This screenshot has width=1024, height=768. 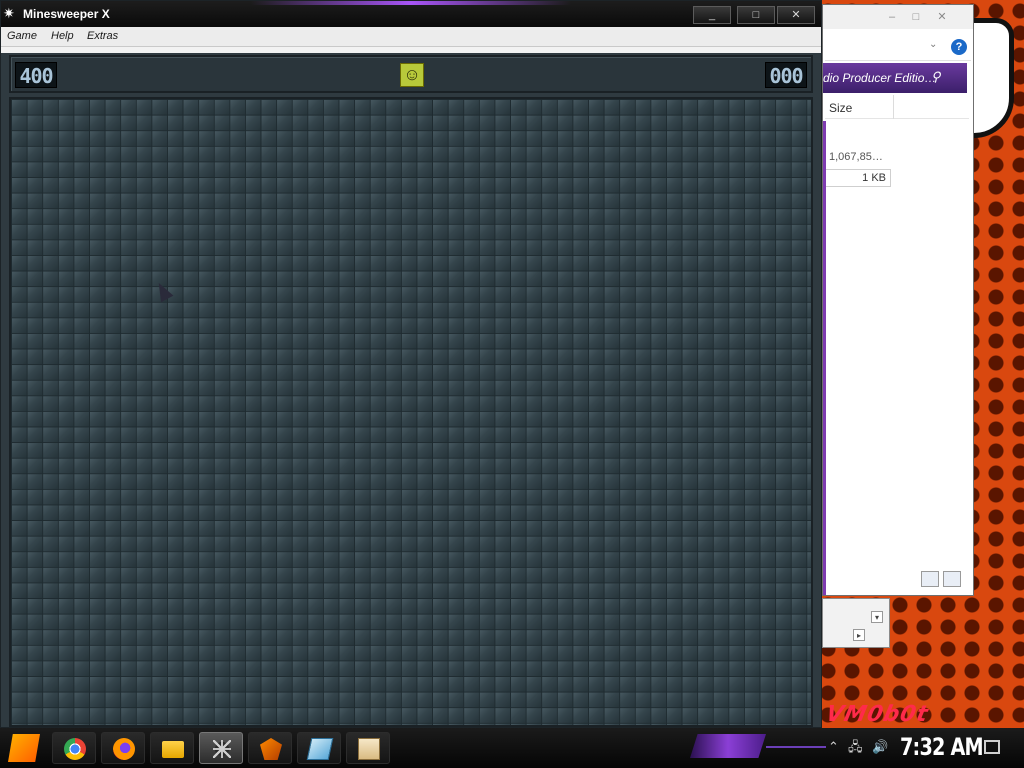 What do you see at coordinates (411, 3) in the screenshot?
I see `titlebar-glow` at bounding box center [411, 3].